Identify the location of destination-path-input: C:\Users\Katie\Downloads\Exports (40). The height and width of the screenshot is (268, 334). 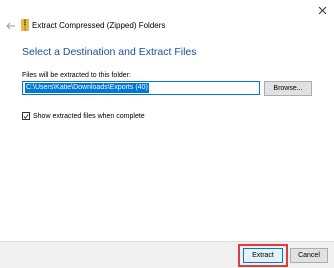
(141, 88).